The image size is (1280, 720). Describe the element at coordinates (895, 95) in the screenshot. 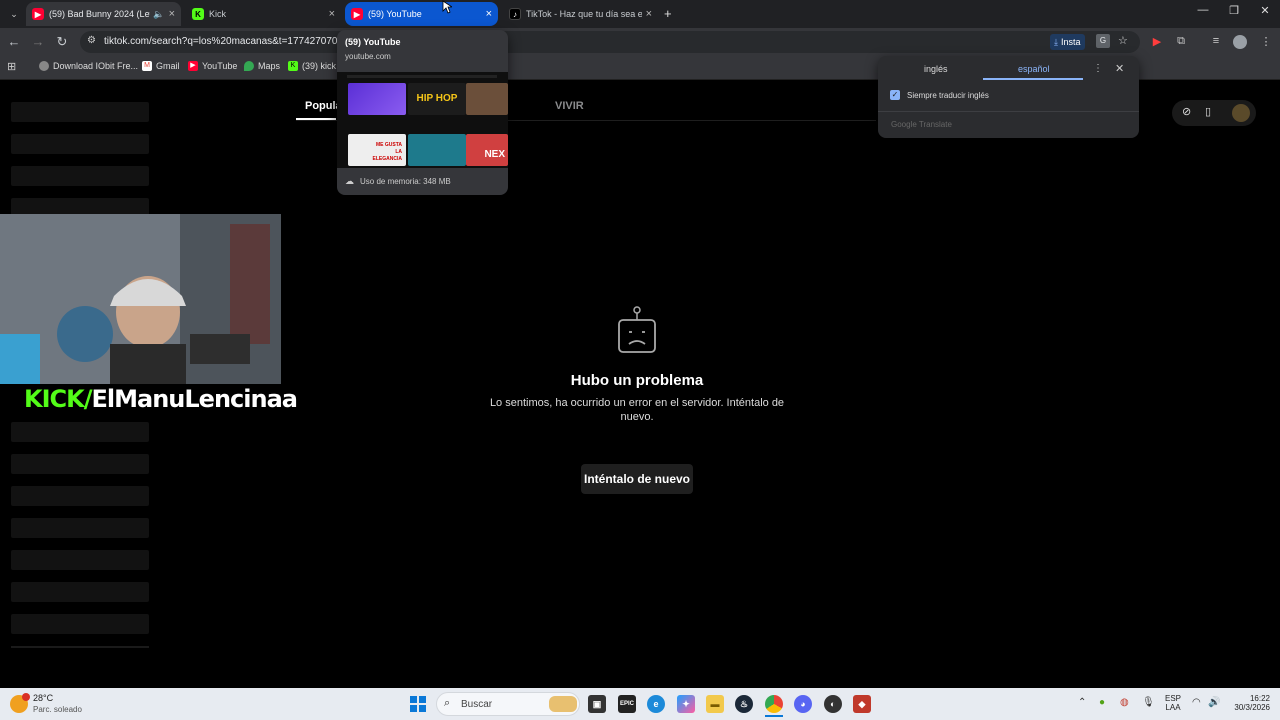

I see `always-translate-checkbox: ✓` at that location.